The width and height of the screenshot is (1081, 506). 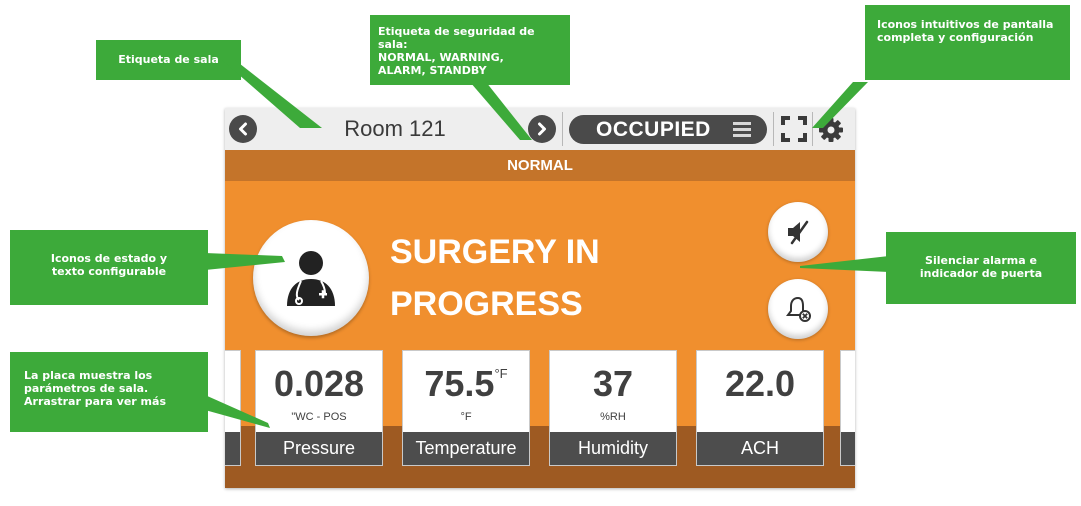 What do you see at coordinates (495, 252) in the screenshot?
I see `status-message-line1: SURGERY IN` at bounding box center [495, 252].